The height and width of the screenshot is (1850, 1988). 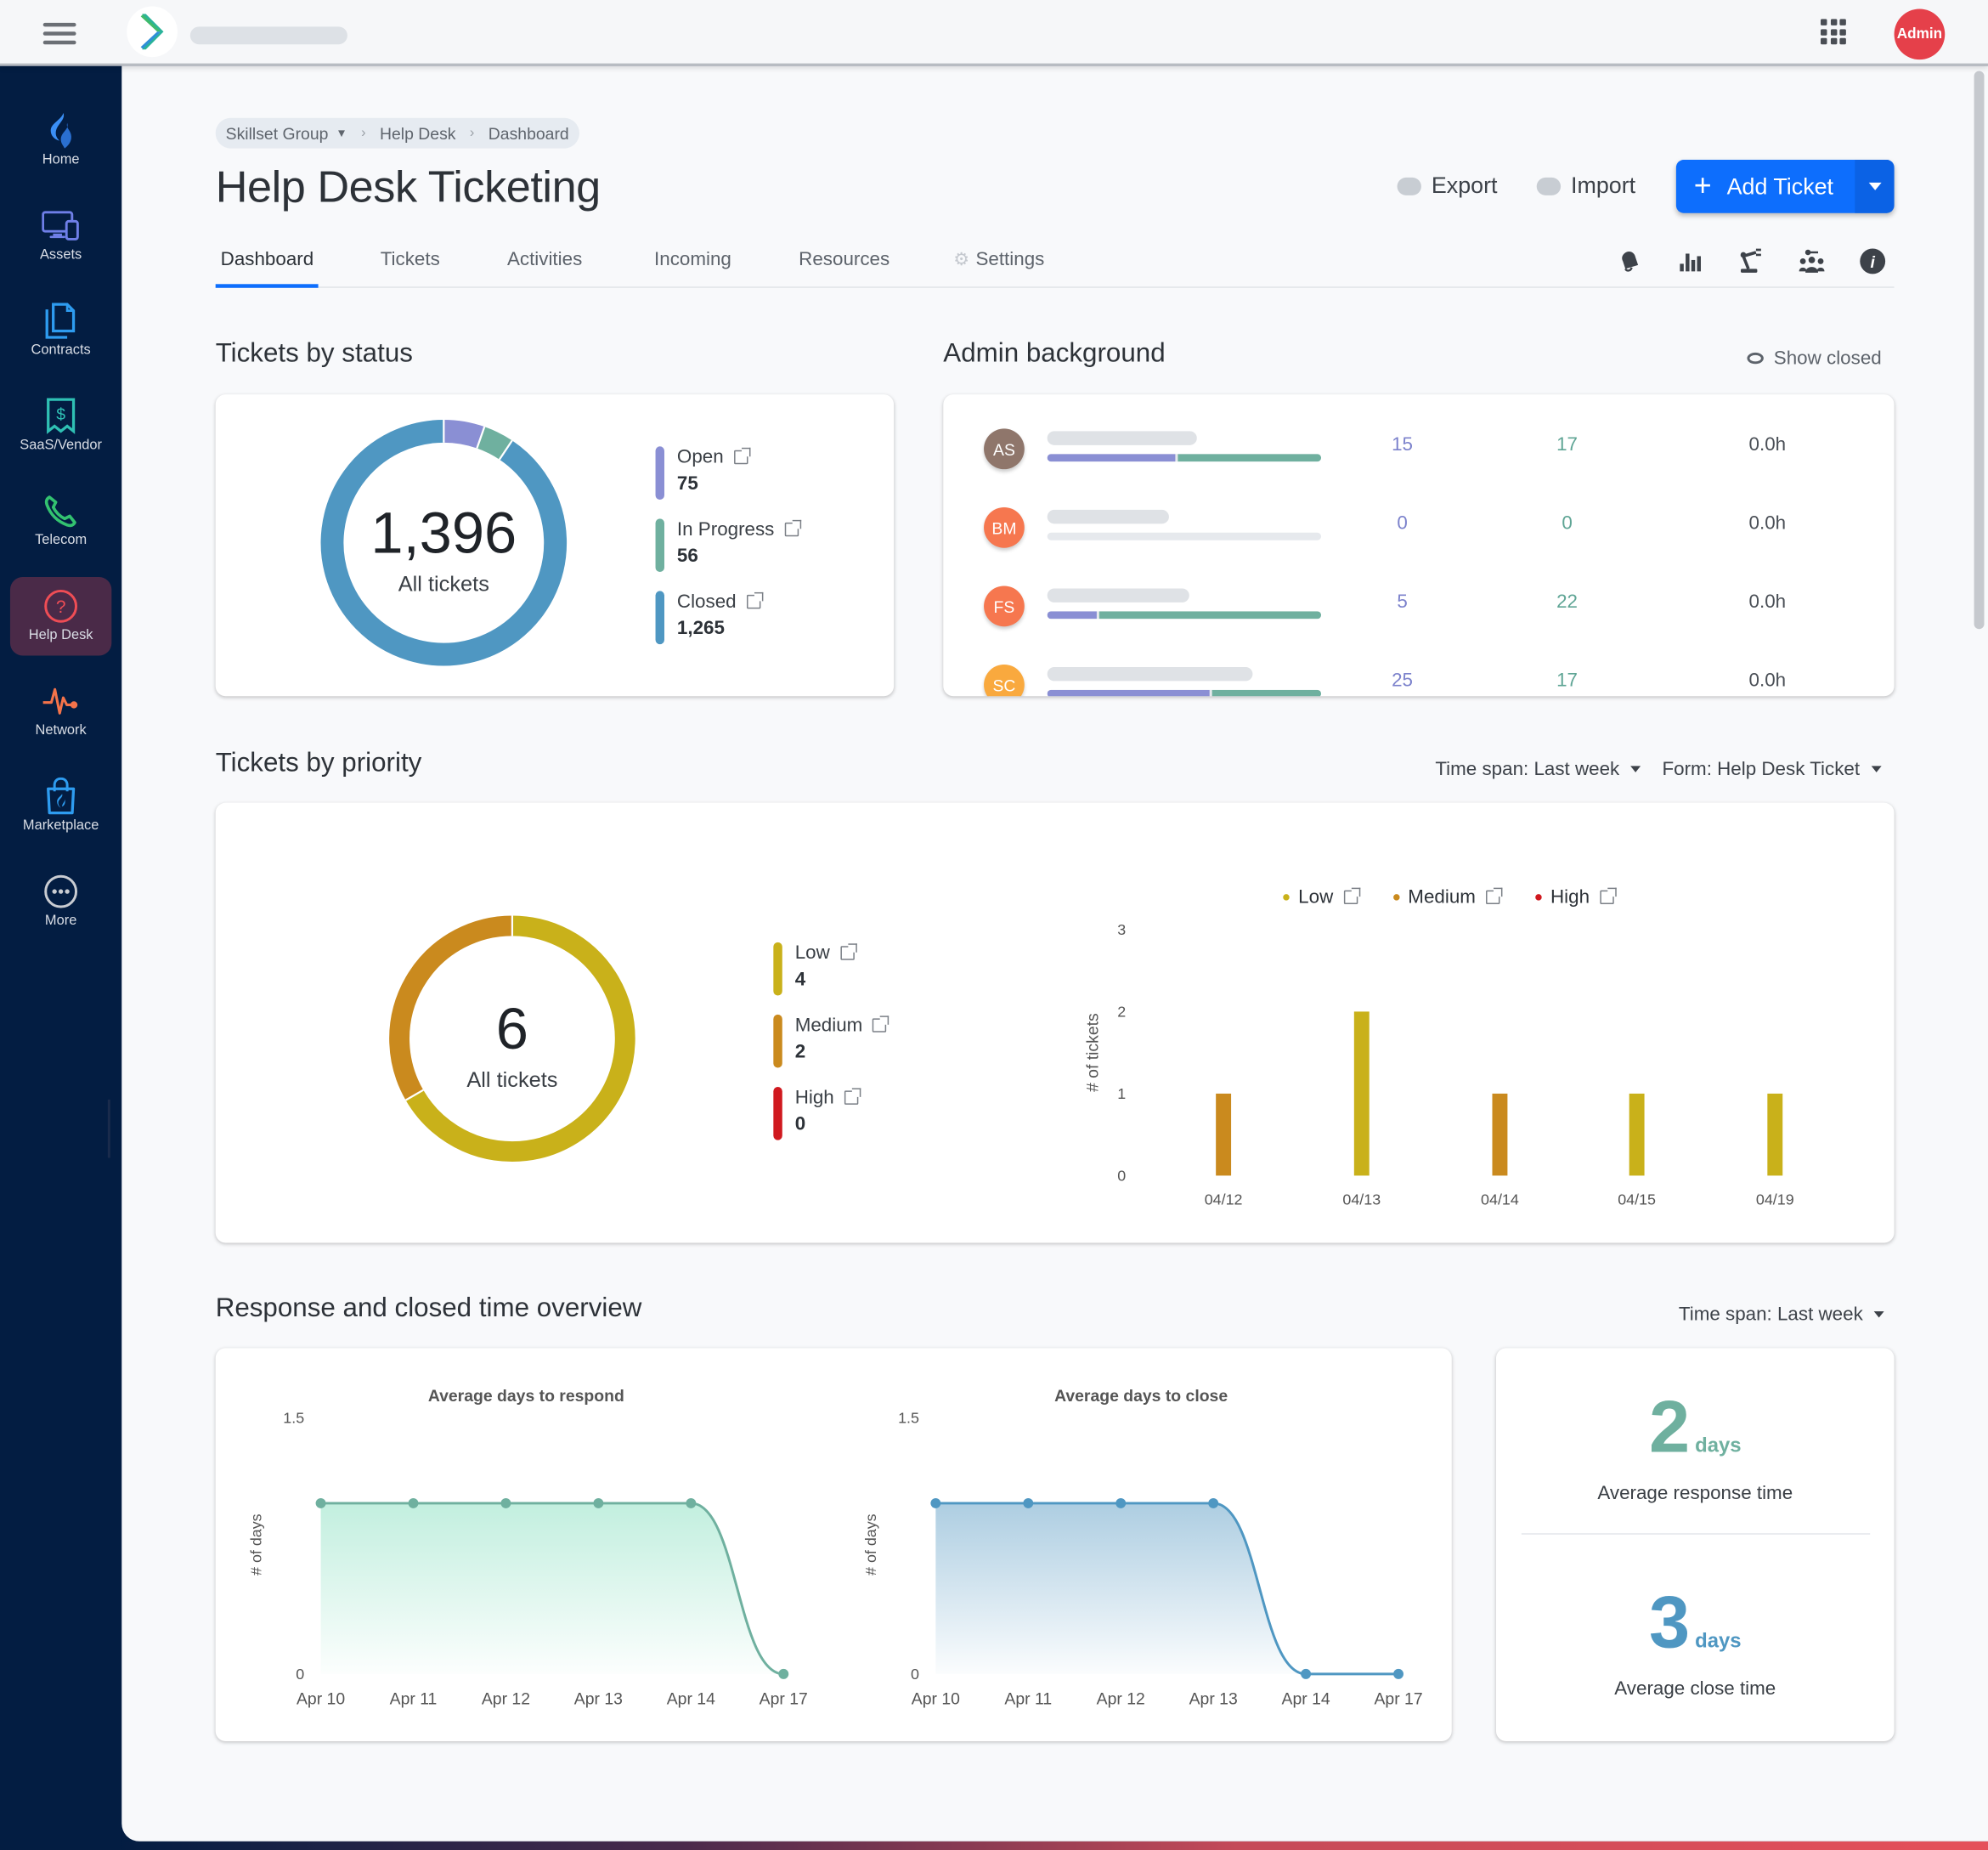 I want to click on legend-link-in-progress: In Progress, so click(x=739, y=529).